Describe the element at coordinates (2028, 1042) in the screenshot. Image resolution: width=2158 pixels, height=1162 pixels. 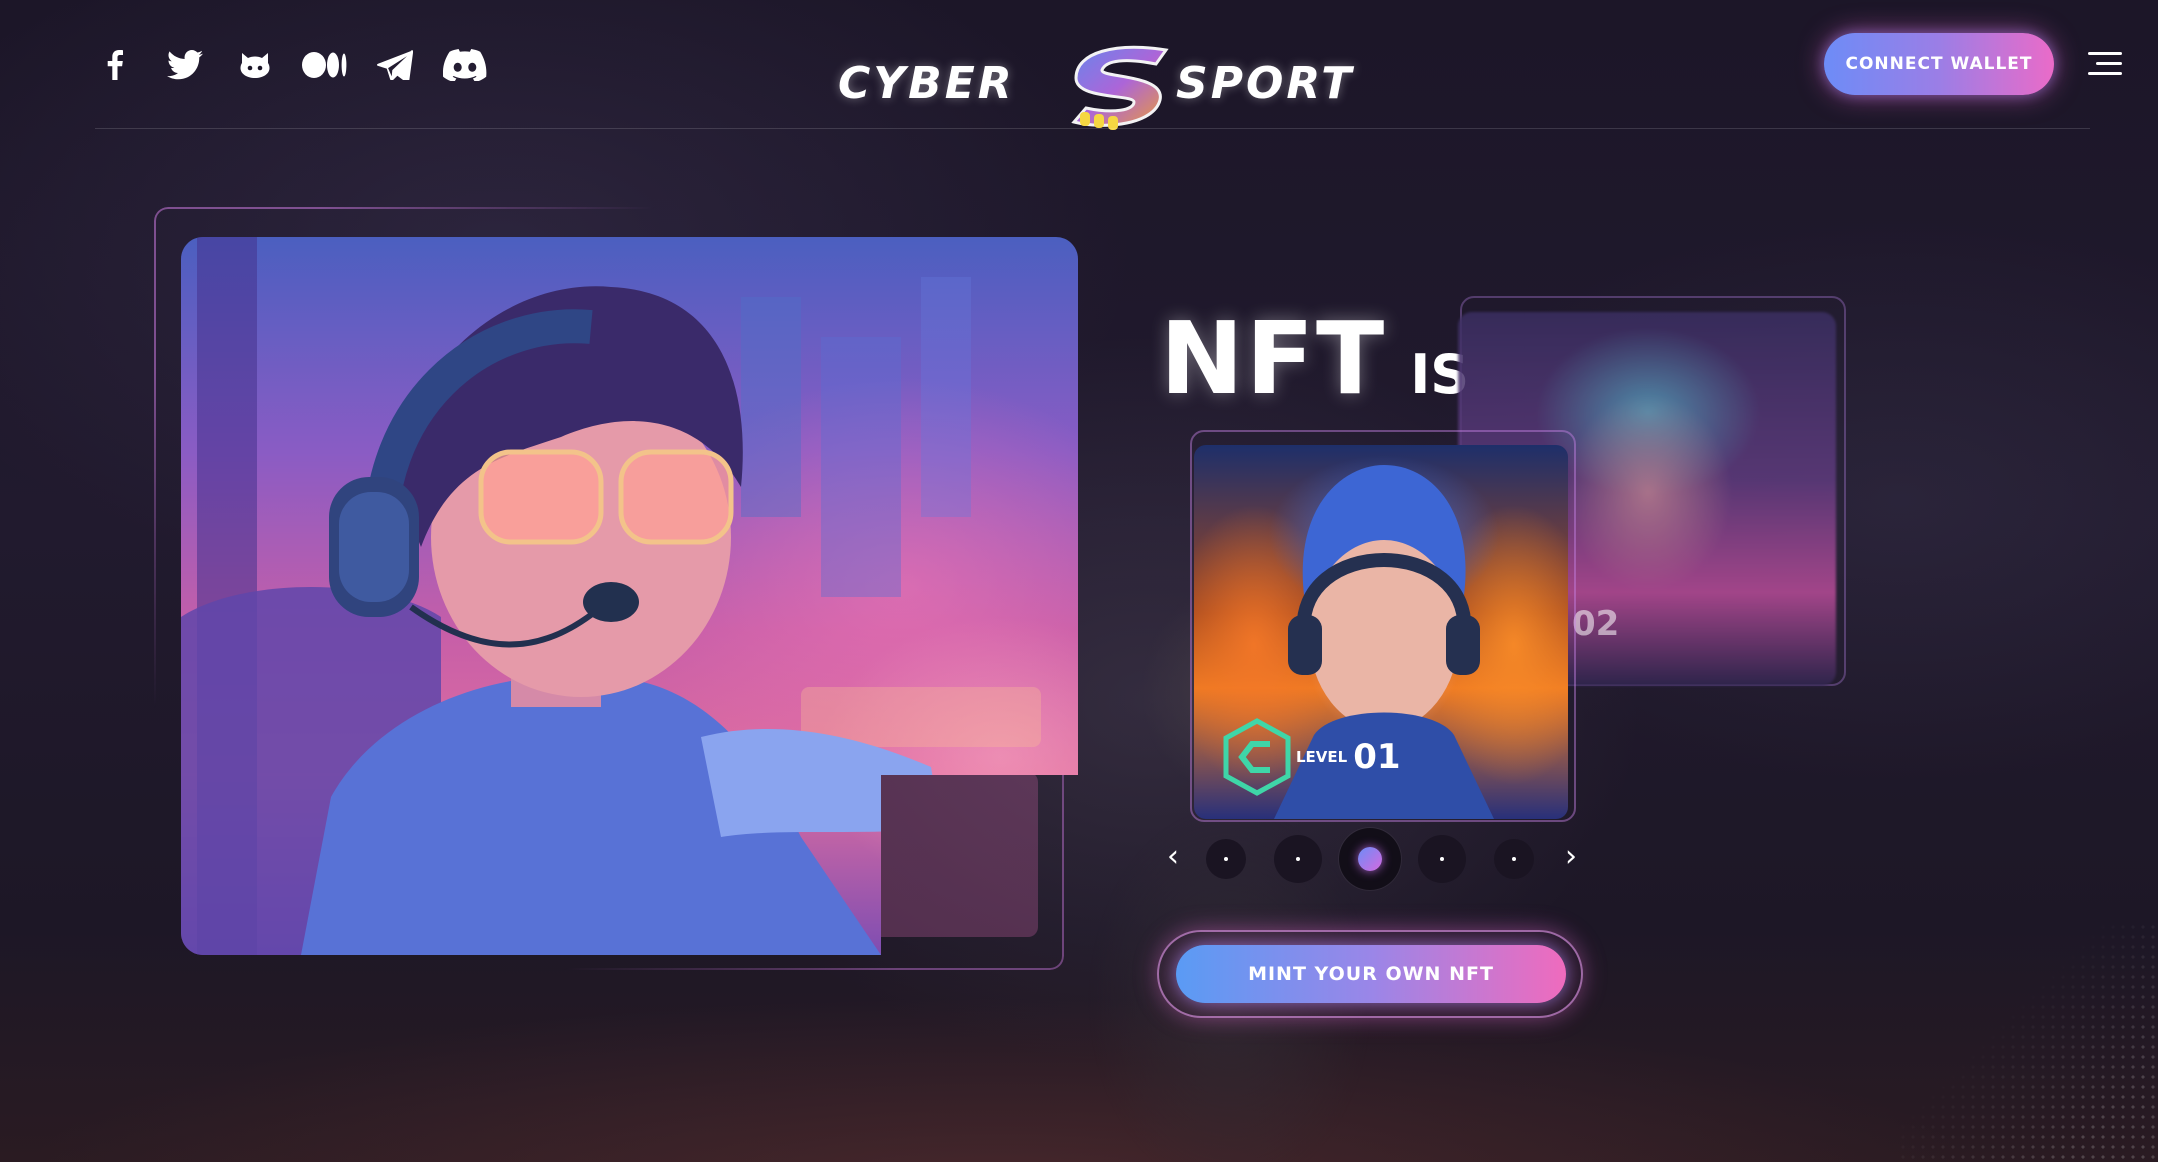
I see `dot-pattern-decoration` at that location.